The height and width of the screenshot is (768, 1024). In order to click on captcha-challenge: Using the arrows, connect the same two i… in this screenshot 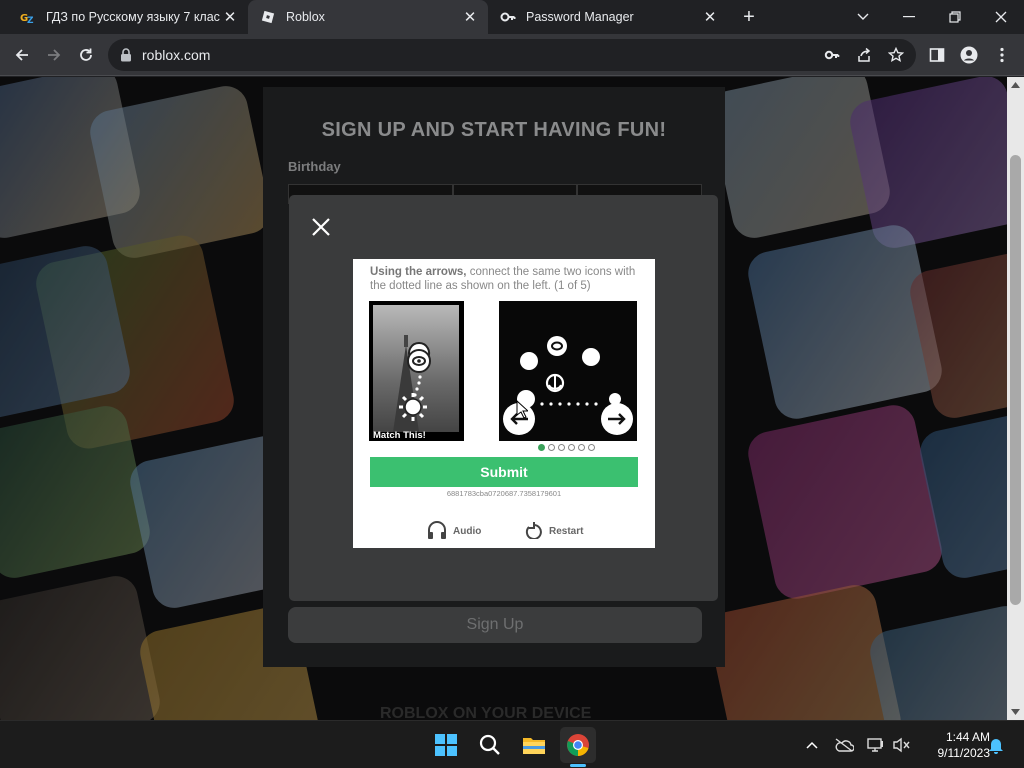, I will do `click(504, 403)`.